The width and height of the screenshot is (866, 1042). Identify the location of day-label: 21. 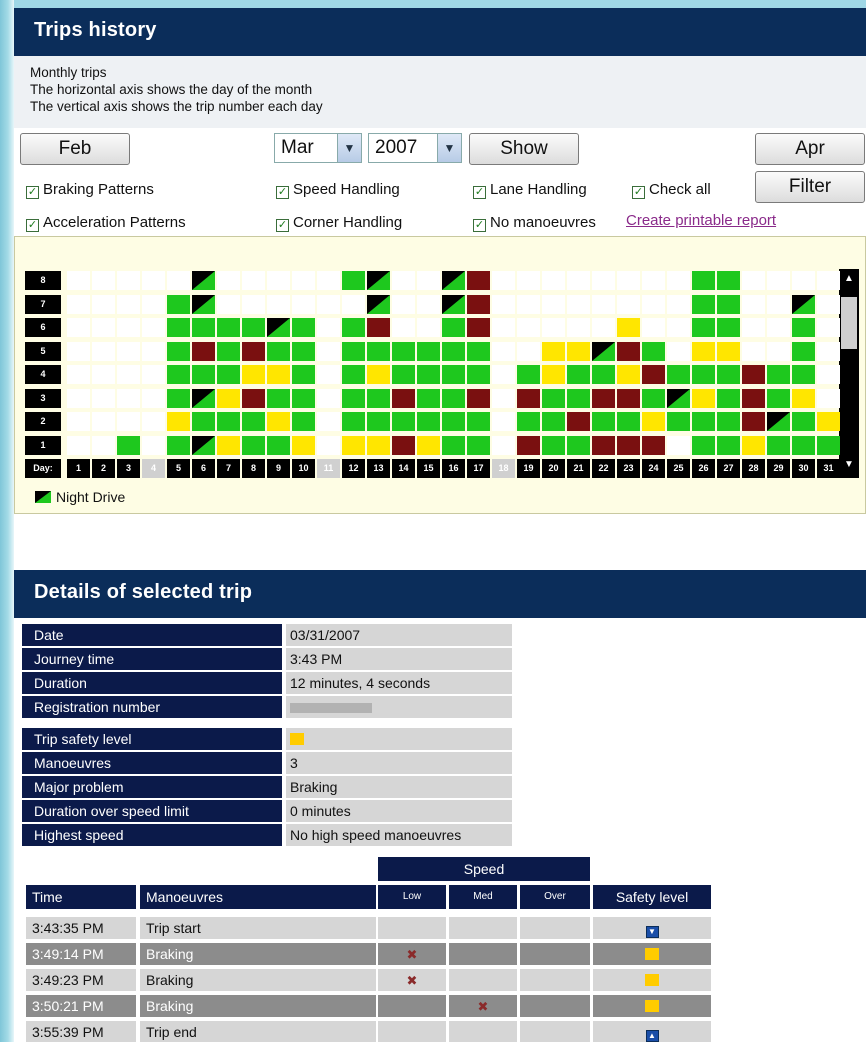
(578, 468).